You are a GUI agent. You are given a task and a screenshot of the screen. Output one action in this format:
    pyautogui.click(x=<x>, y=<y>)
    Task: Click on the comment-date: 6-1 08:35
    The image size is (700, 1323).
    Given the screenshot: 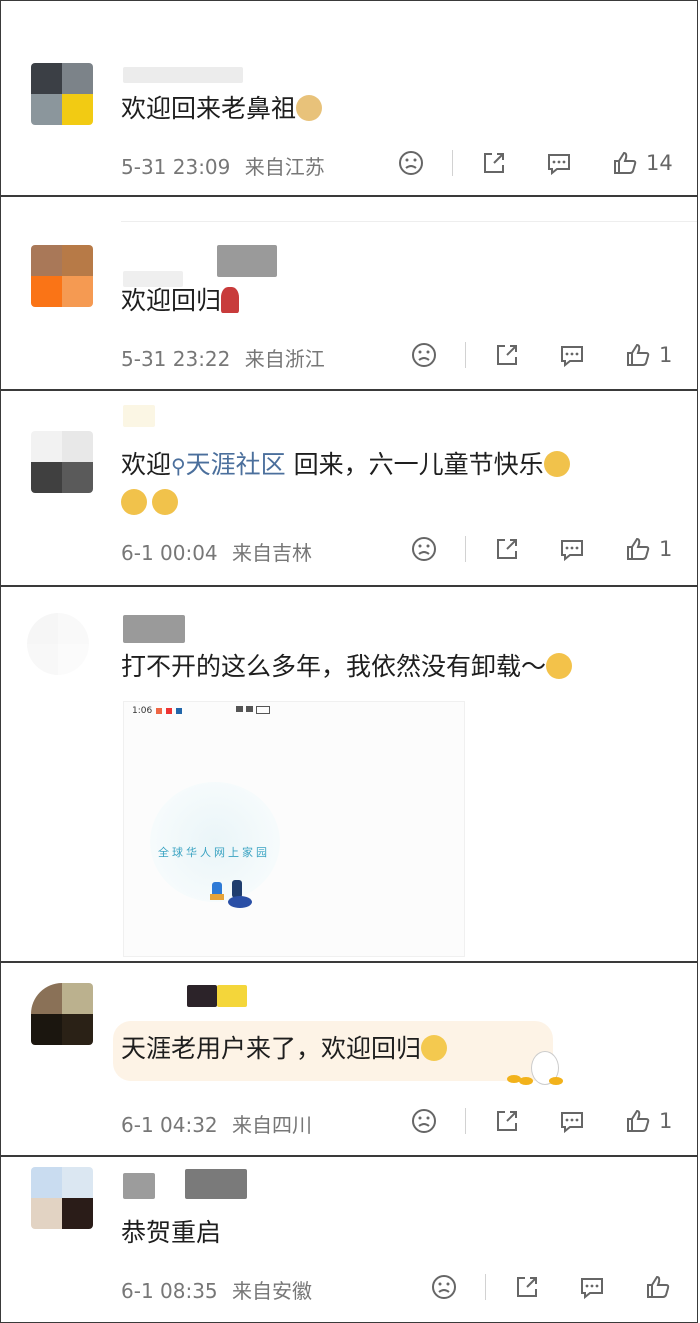 What is the action you would take?
    pyautogui.click(x=169, y=1291)
    